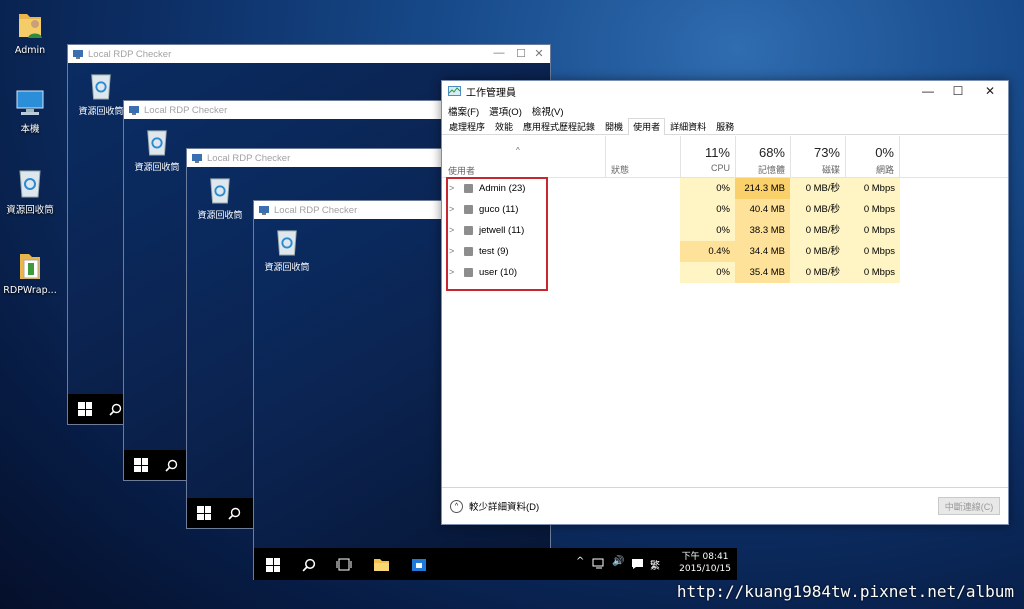  What do you see at coordinates (771, 170) in the screenshot?
I see `memory-label: 記憶體` at bounding box center [771, 170].